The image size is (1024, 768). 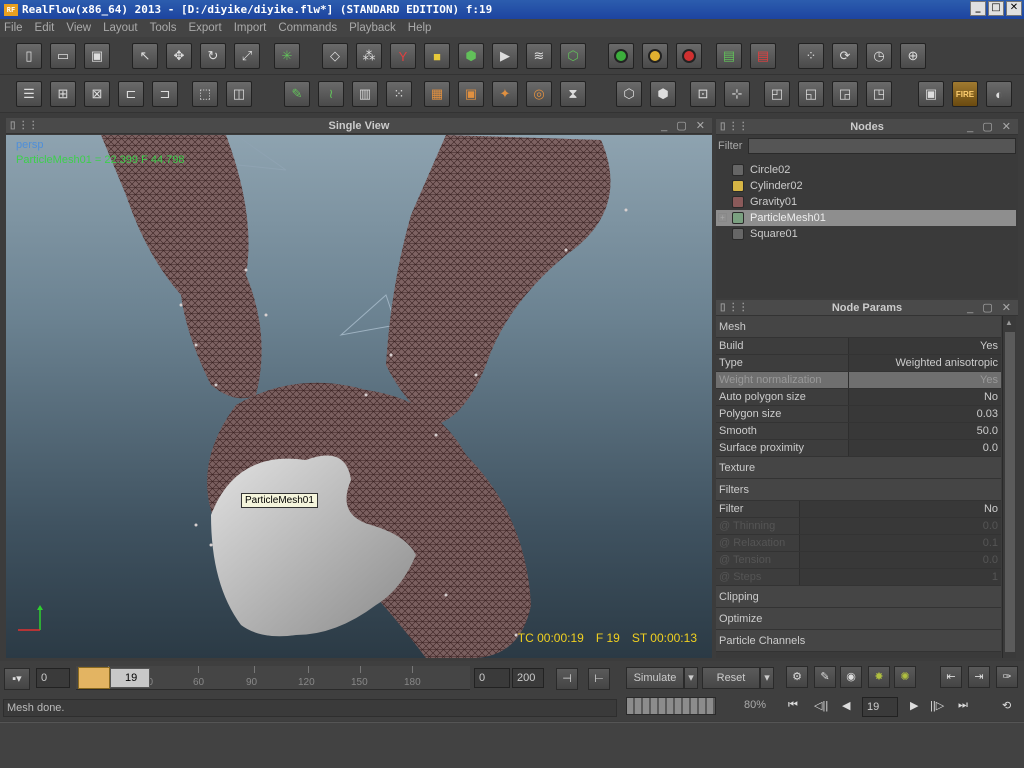 I want to click on cube-wire-icon: ⬚, so click(x=205, y=94).